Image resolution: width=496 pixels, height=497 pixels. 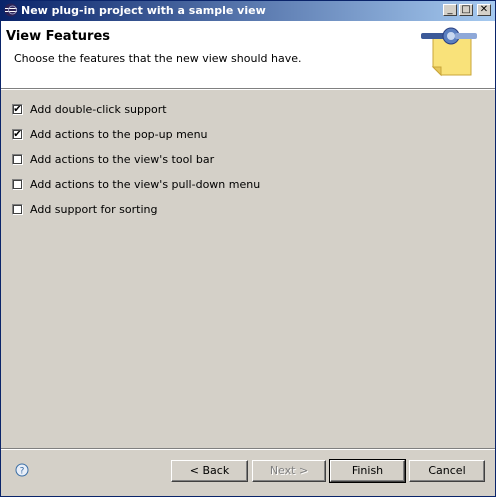 What do you see at coordinates (145, 184) in the screenshot?
I see `option-label: Add actions to the view's pull-down menu` at bounding box center [145, 184].